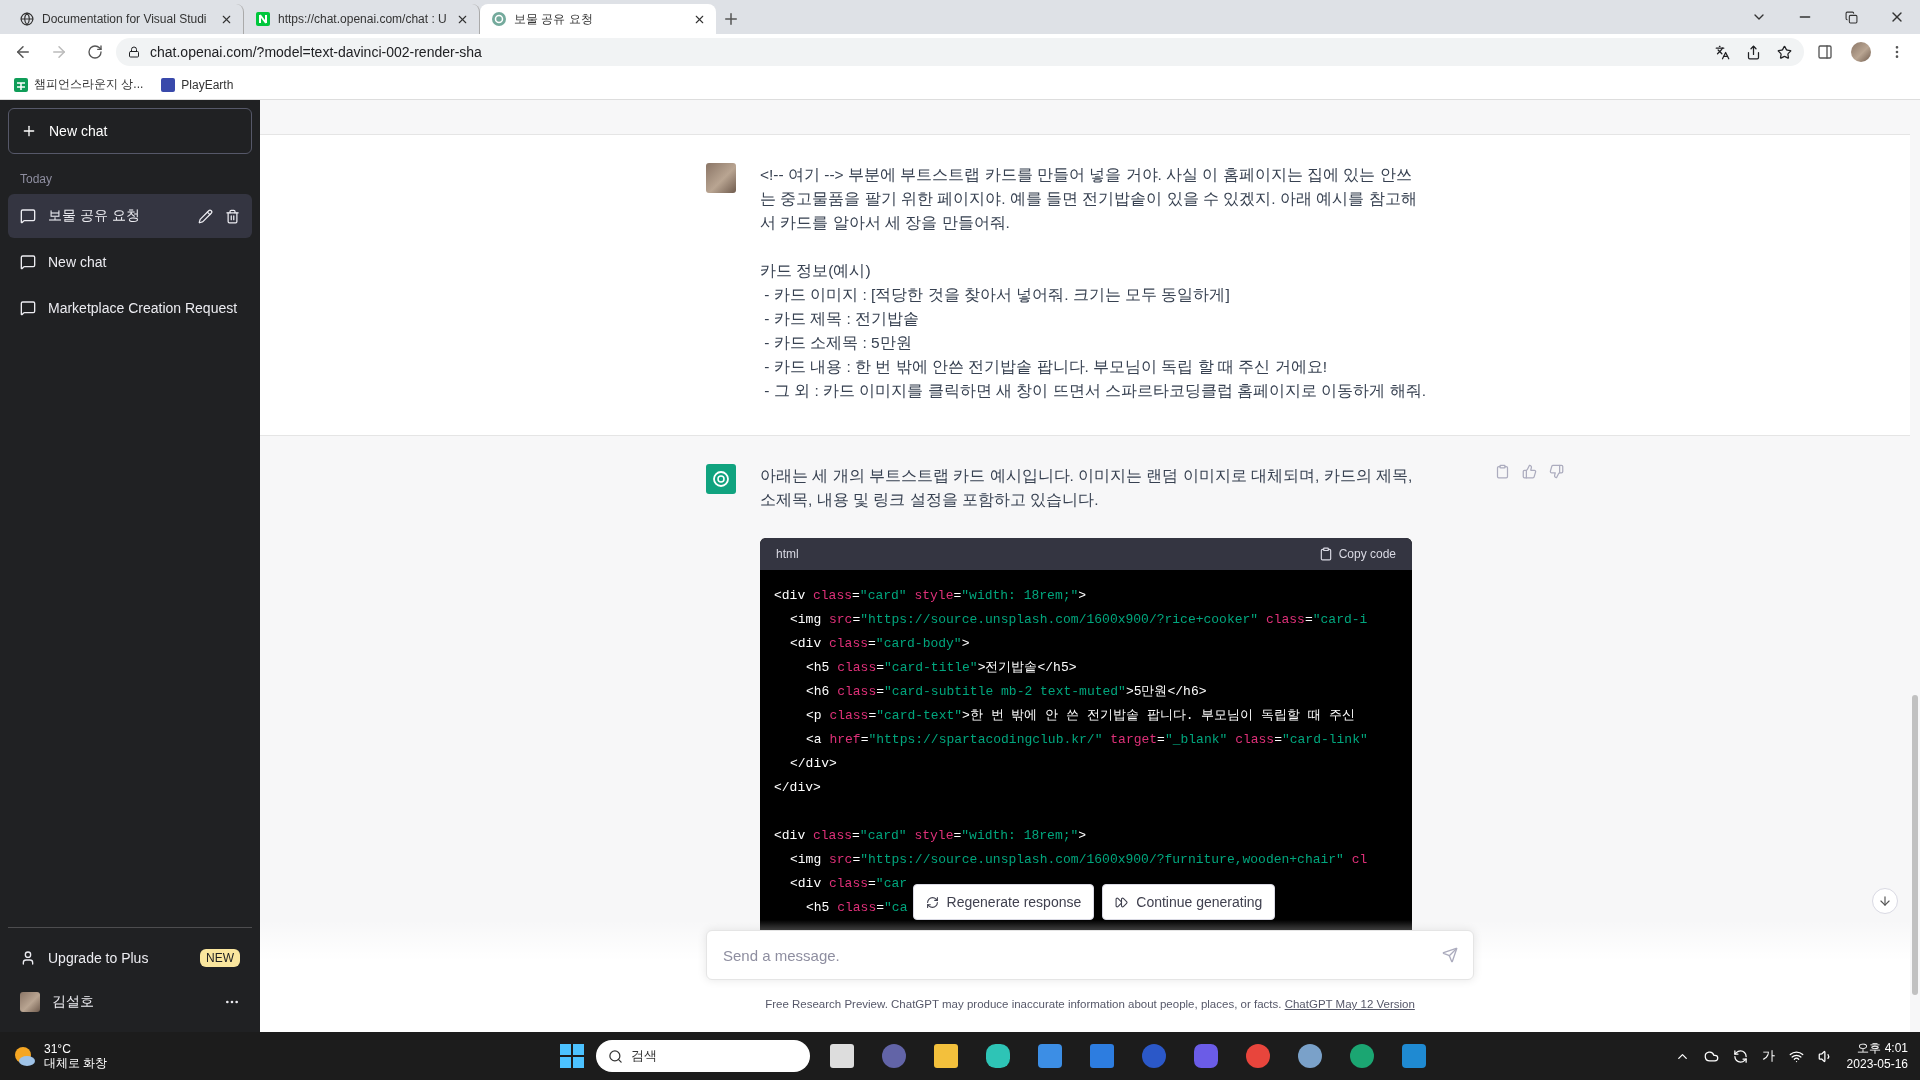  I want to click on message-text: 서 카드를 알아서 세 장을 만들어줘., so click(885, 223).